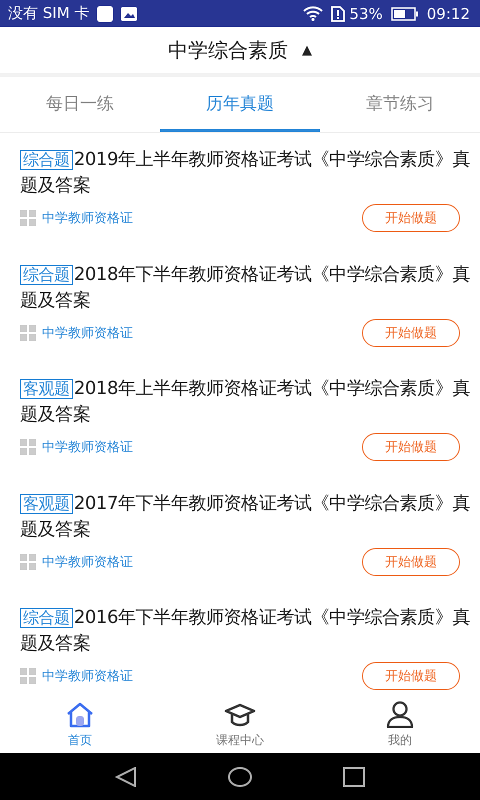 The height and width of the screenshot is (800, 480). Describe the element at coordinates (49, 13) in the screenshot. I see `carrier-text: 没有 SIM 卡` at that location.